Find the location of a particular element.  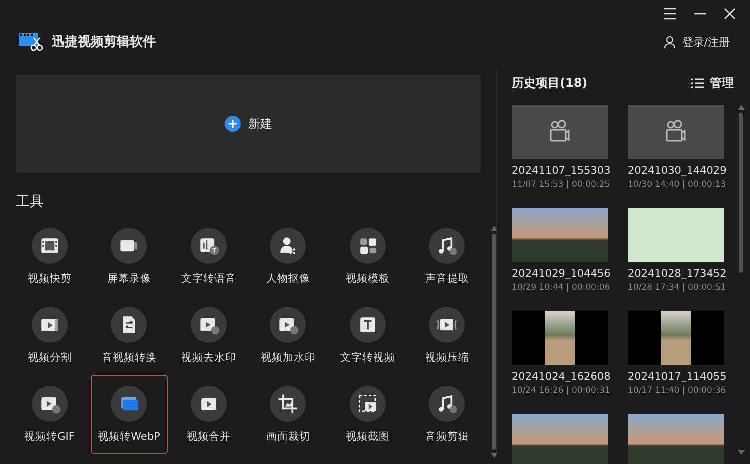

tool-button: 屏幕录像 is located at coordinates (129, 256).